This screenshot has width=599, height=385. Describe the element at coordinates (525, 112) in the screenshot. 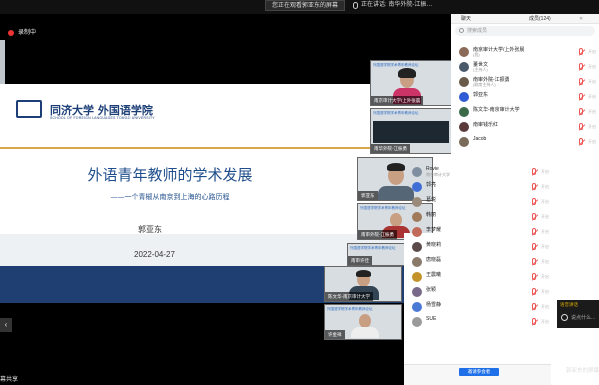

I see `participant-row: 陈文华-南京审计大学 开启` at that location.